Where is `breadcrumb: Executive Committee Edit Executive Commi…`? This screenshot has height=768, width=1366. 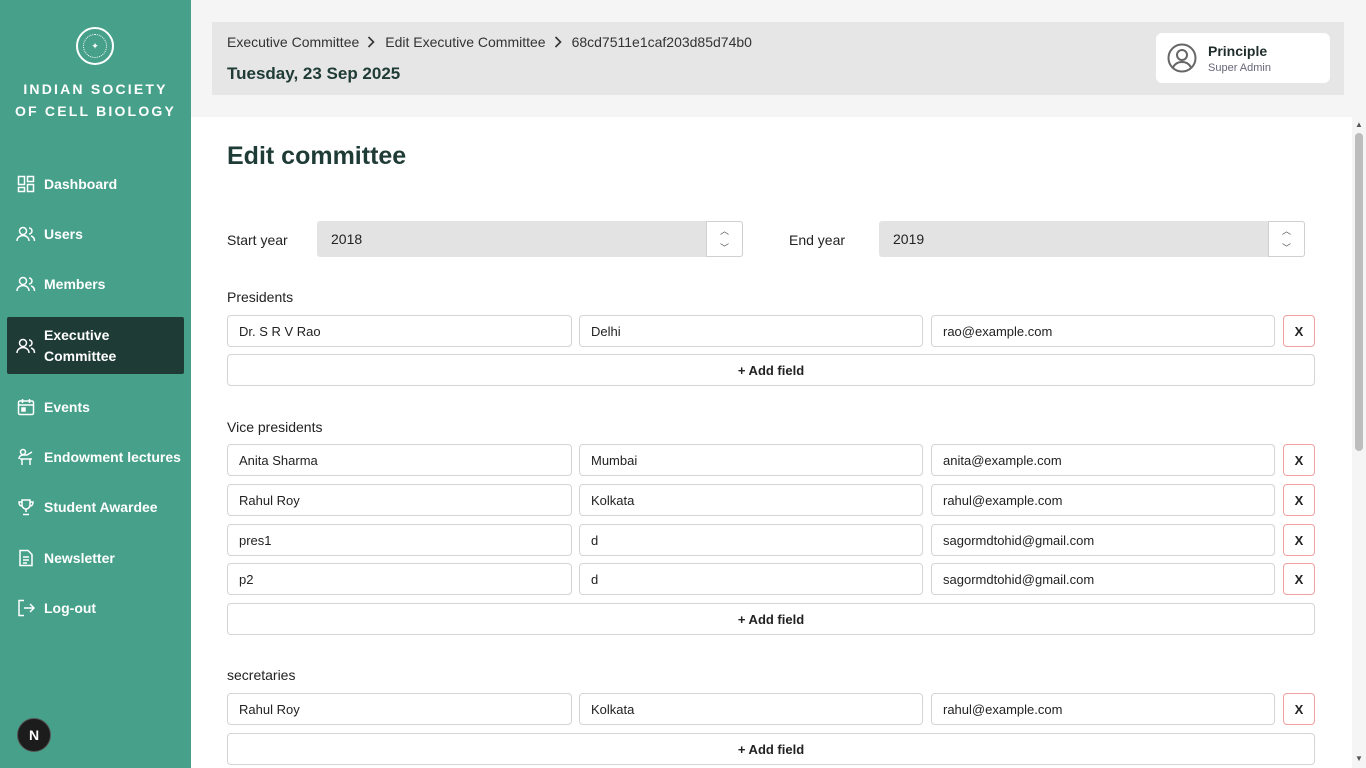 breadcrumb: Executive Committee Edit Executive Commi… is located at coordinates (489, 42).